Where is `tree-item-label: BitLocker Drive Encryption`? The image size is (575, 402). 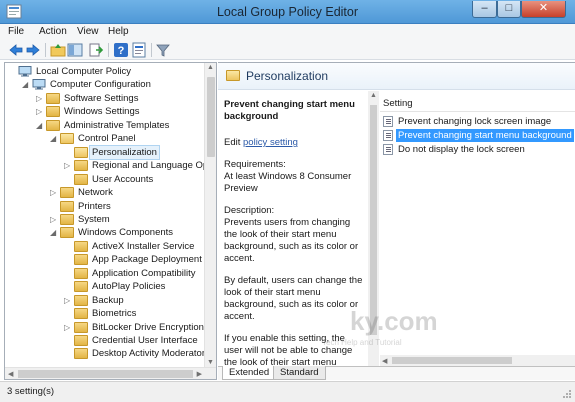 tree-item-label: BitLocker Drive Encryption is located at coordinates (148, 327).